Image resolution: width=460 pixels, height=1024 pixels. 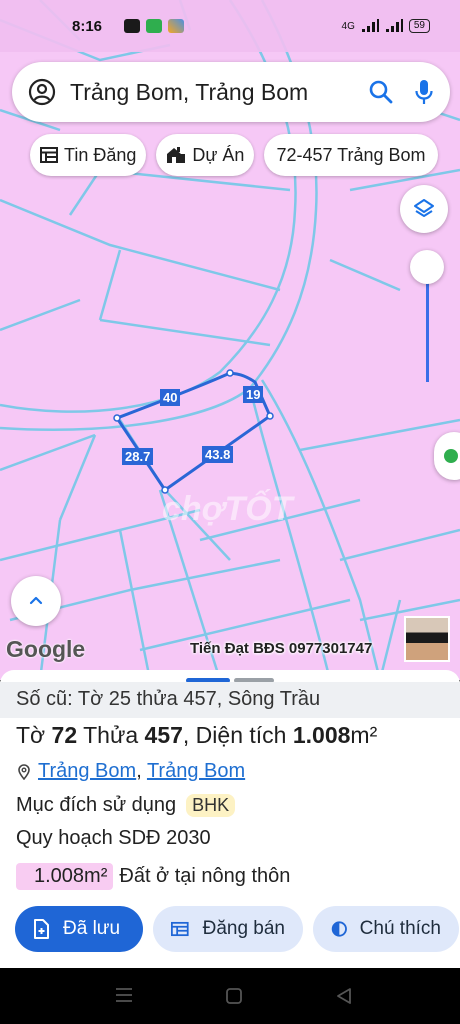 What do you see at coordinates (211, 805) in the screenshot?
I see `purpose-code-badge: BHK` at bounding box center [211, 805].